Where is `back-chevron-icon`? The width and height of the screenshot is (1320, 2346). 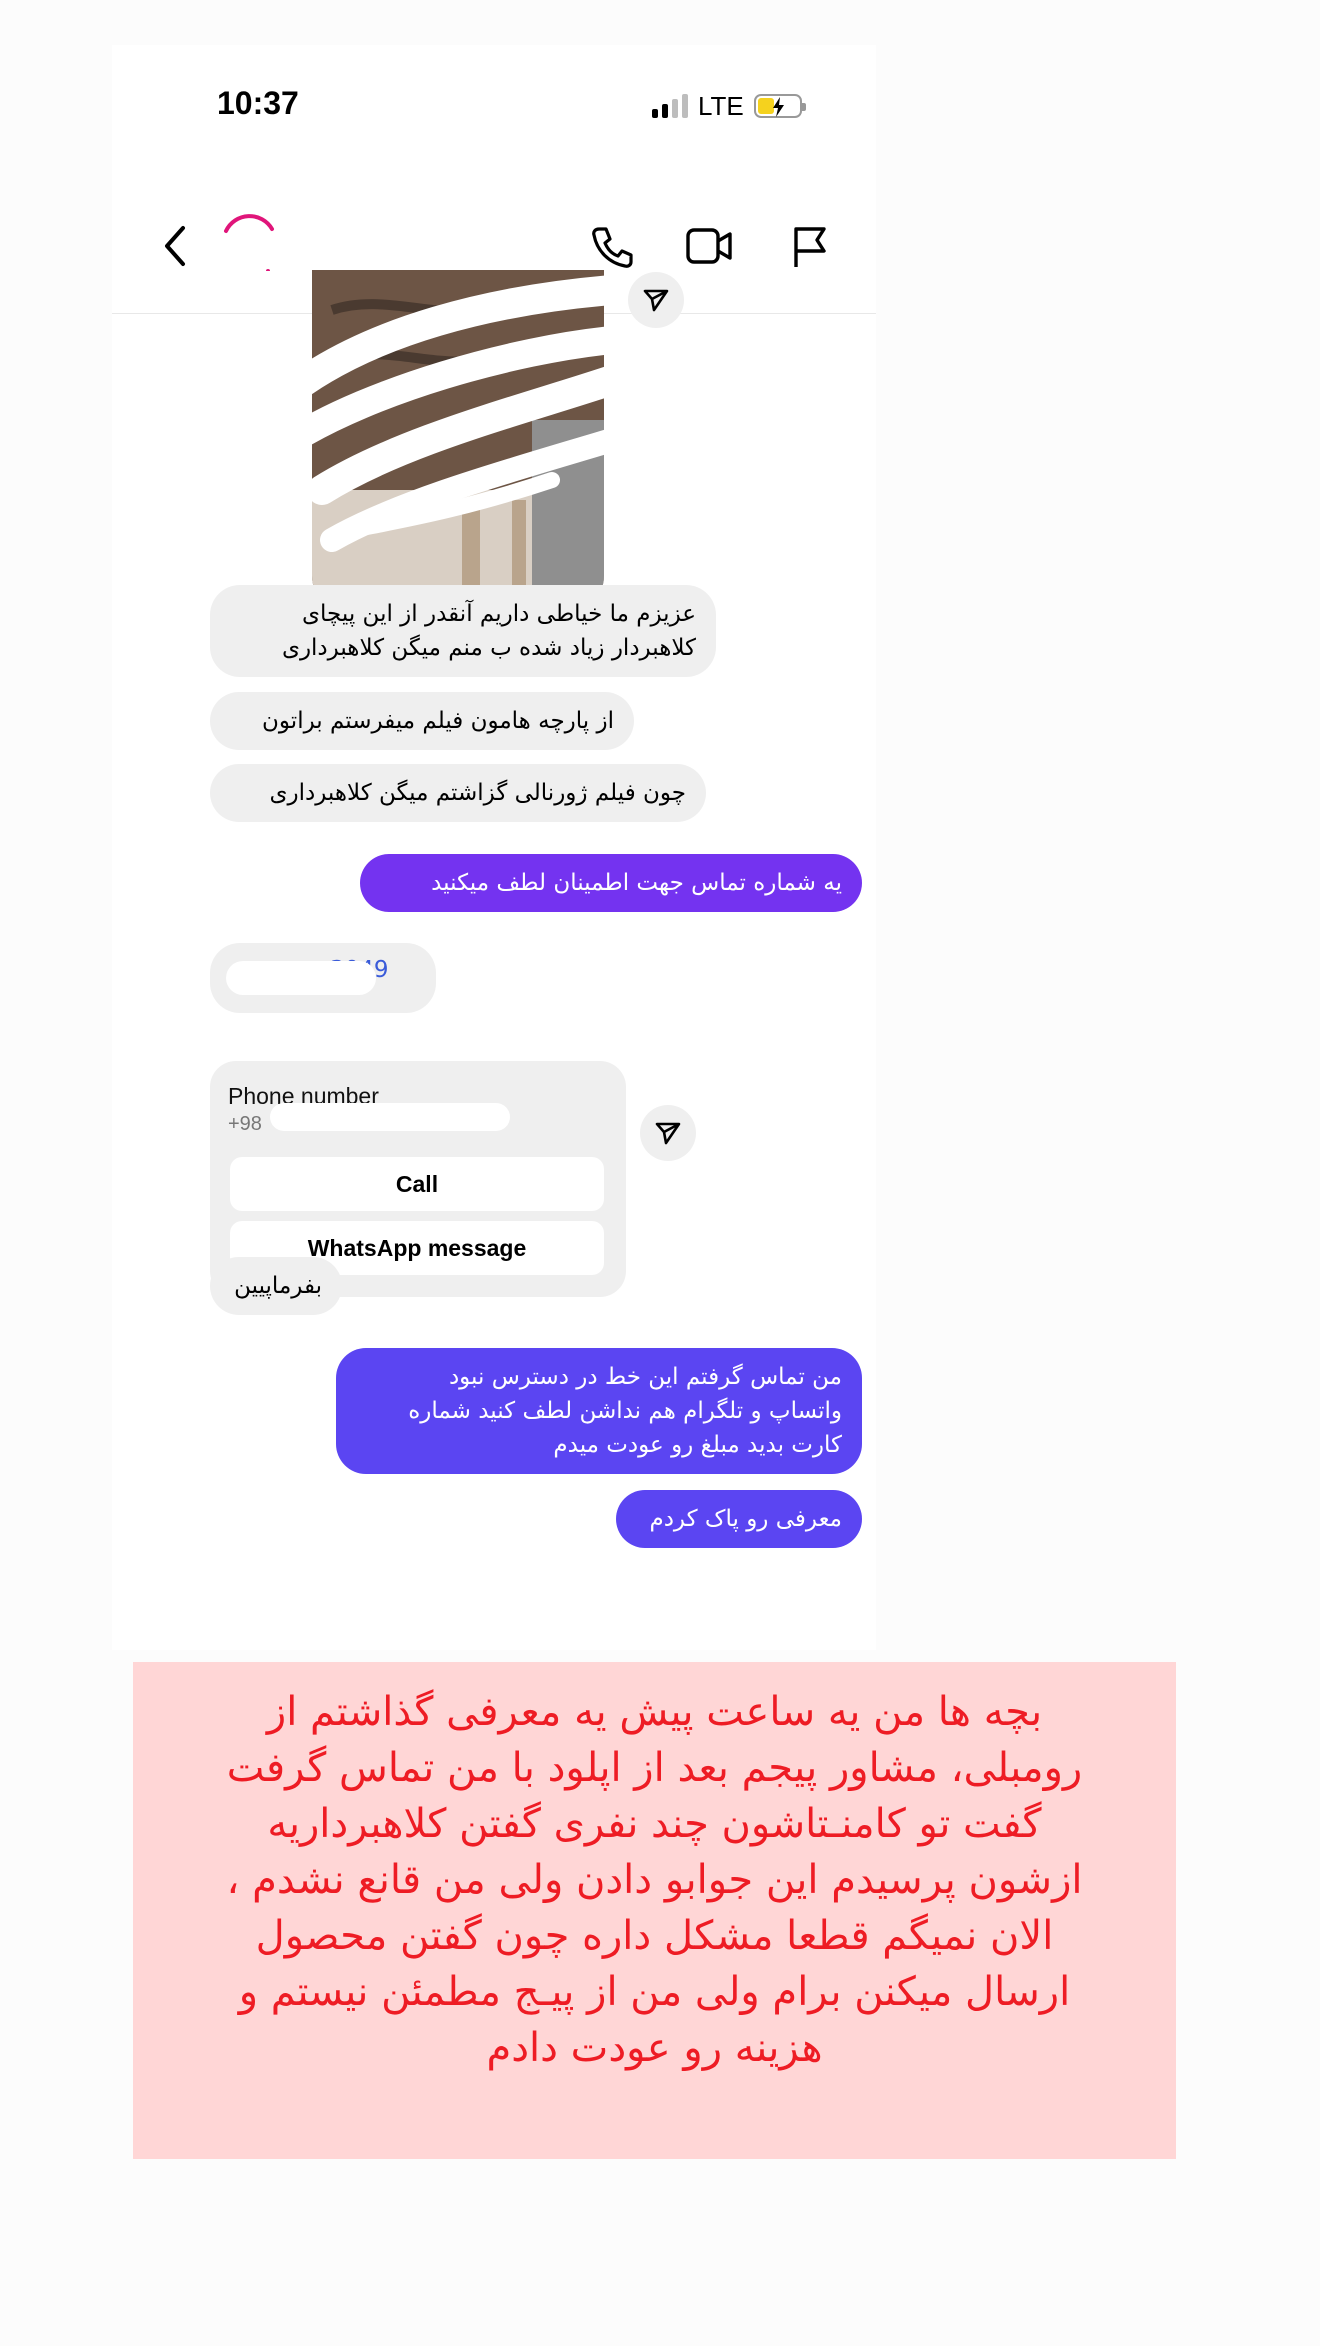
back-chevron-icon is located at coordinates (175, 246).